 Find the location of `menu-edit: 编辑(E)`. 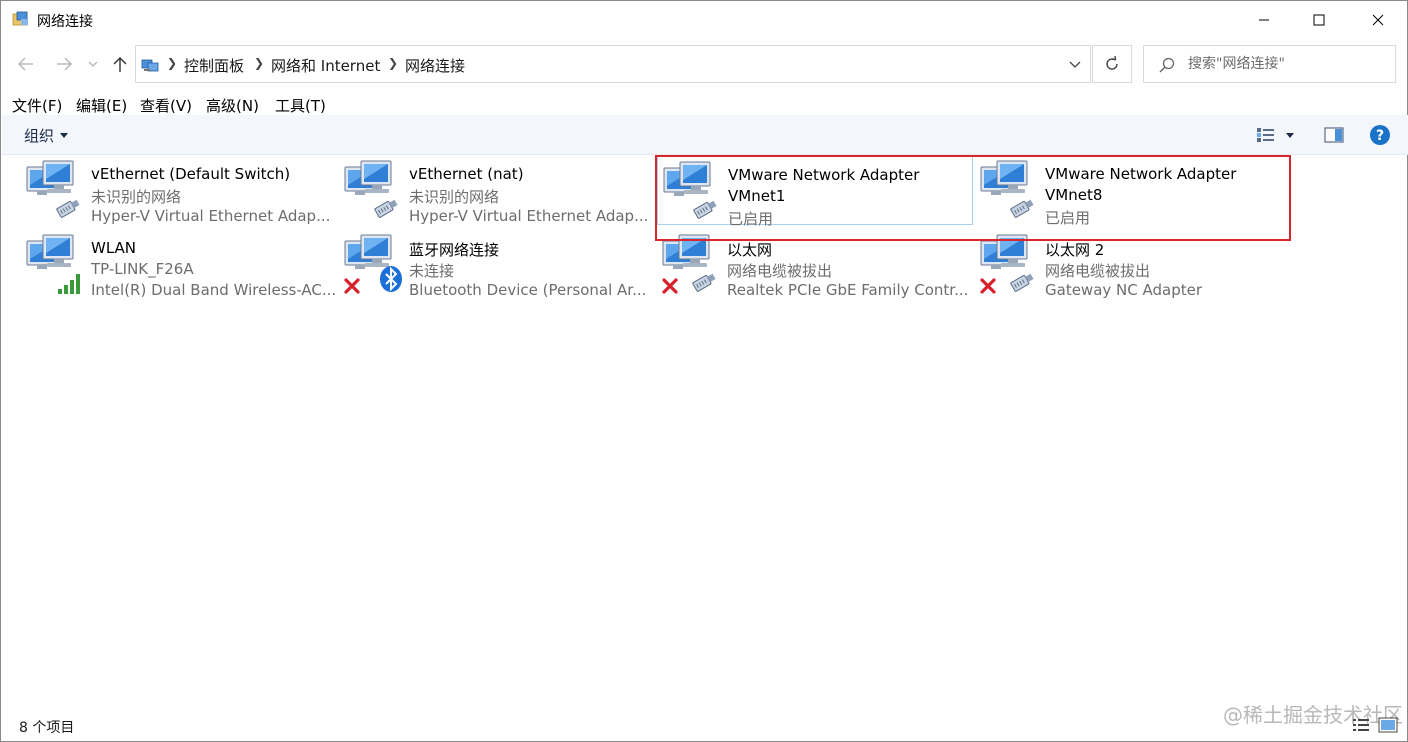

menu-edit: 编辑(E) is located at coordinates (101, 105).